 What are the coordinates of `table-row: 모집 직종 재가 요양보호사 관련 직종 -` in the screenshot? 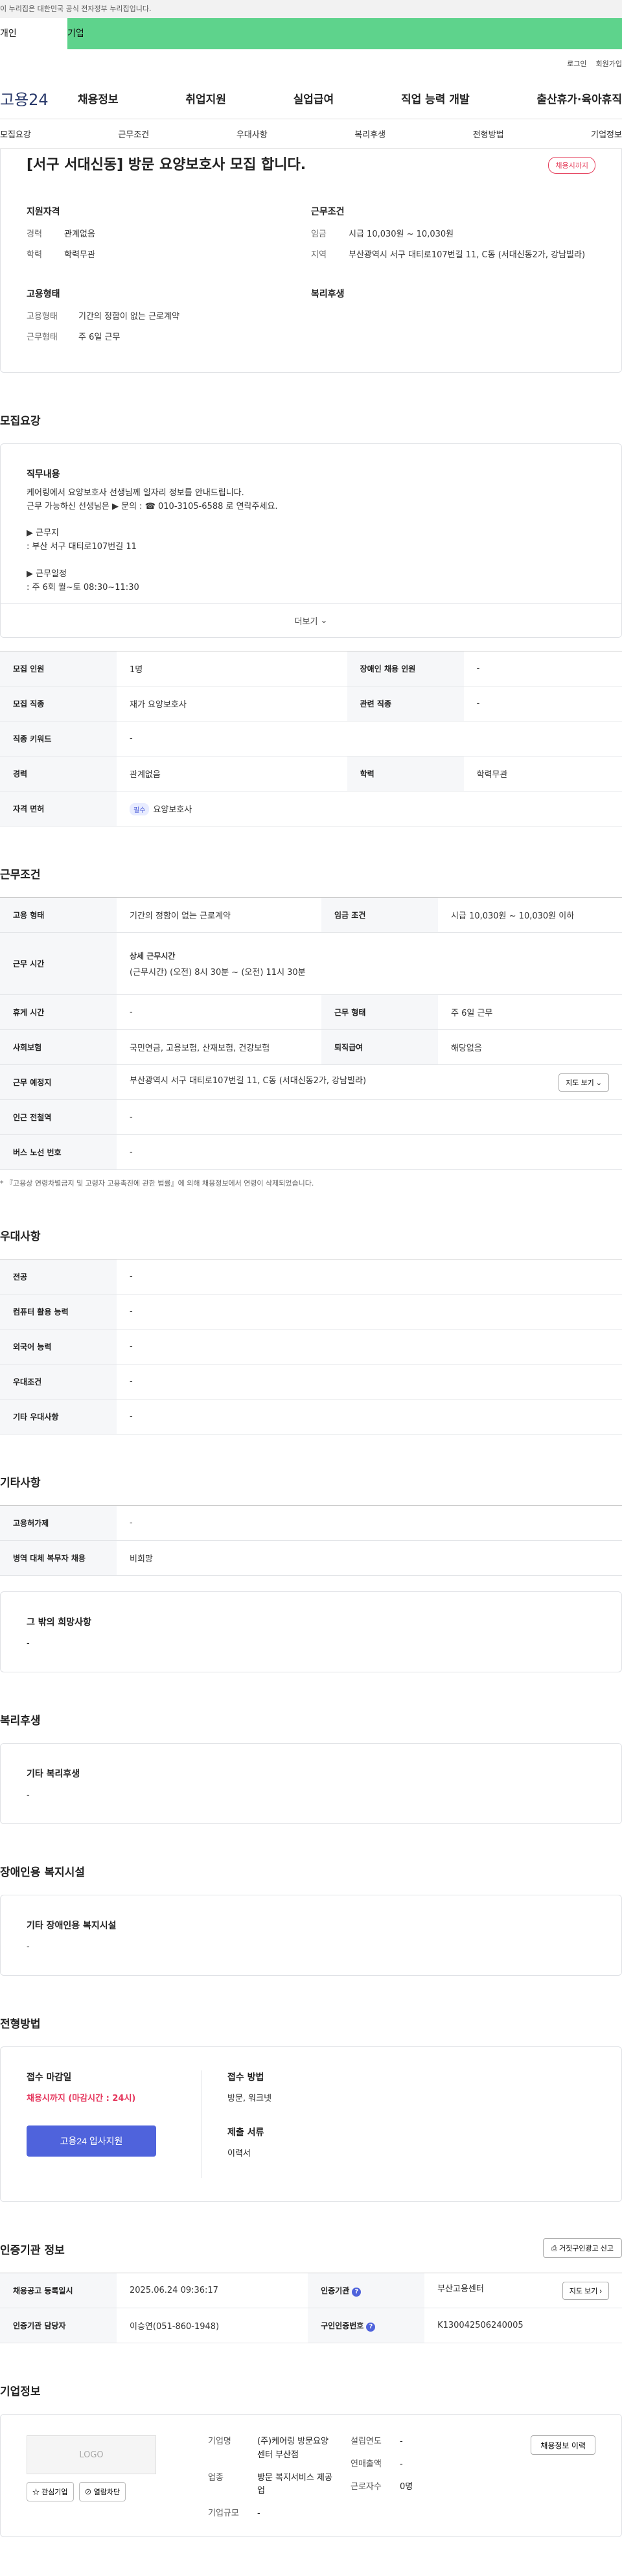 It's located at (311, 703).